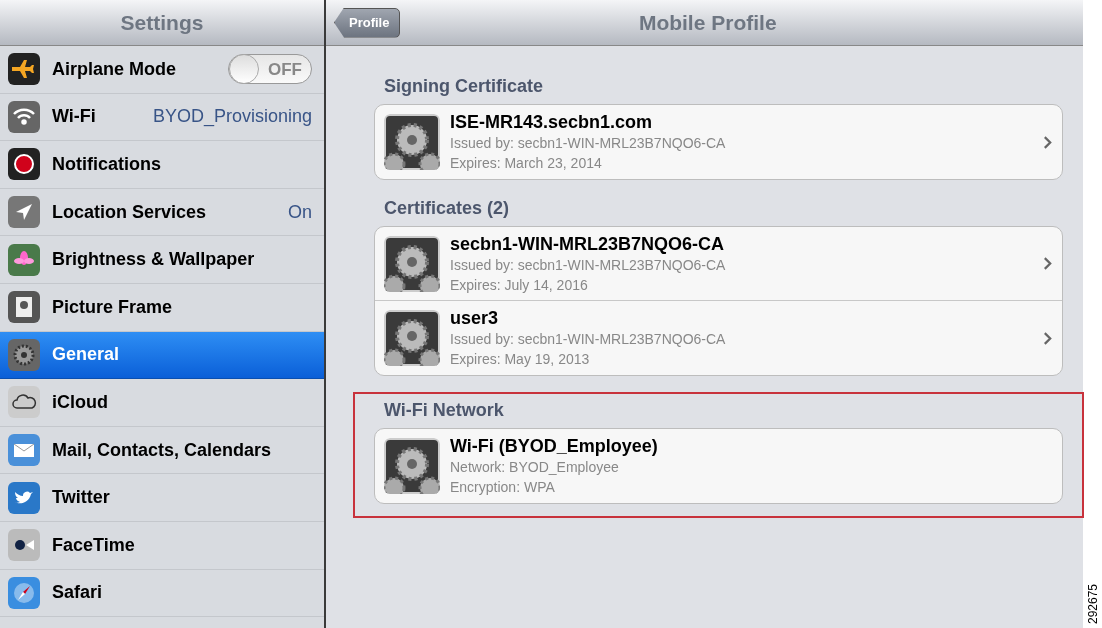  Describe the element at coordinates (447, 208) in the screenshot. I see `section-heading: Certificates (2)` at that location.